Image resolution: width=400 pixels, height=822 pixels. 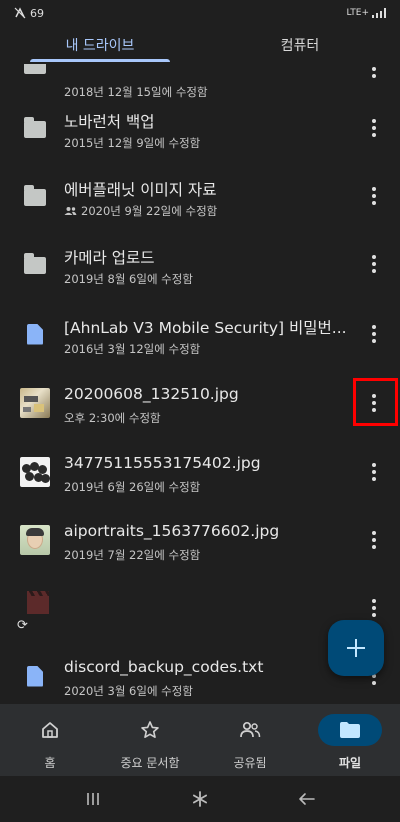 I want to click on plus-icon-vertical, so click(x=356, y=648).